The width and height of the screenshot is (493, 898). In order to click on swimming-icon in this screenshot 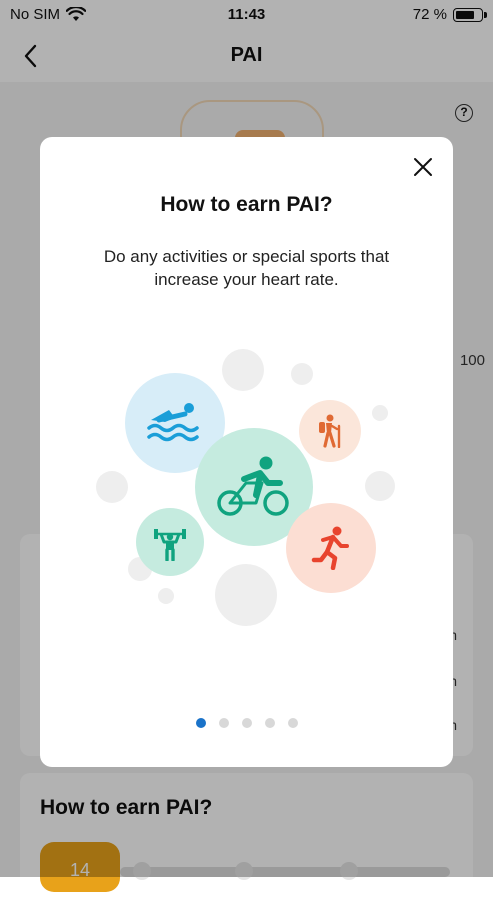, I will do `click(173, 422)`.